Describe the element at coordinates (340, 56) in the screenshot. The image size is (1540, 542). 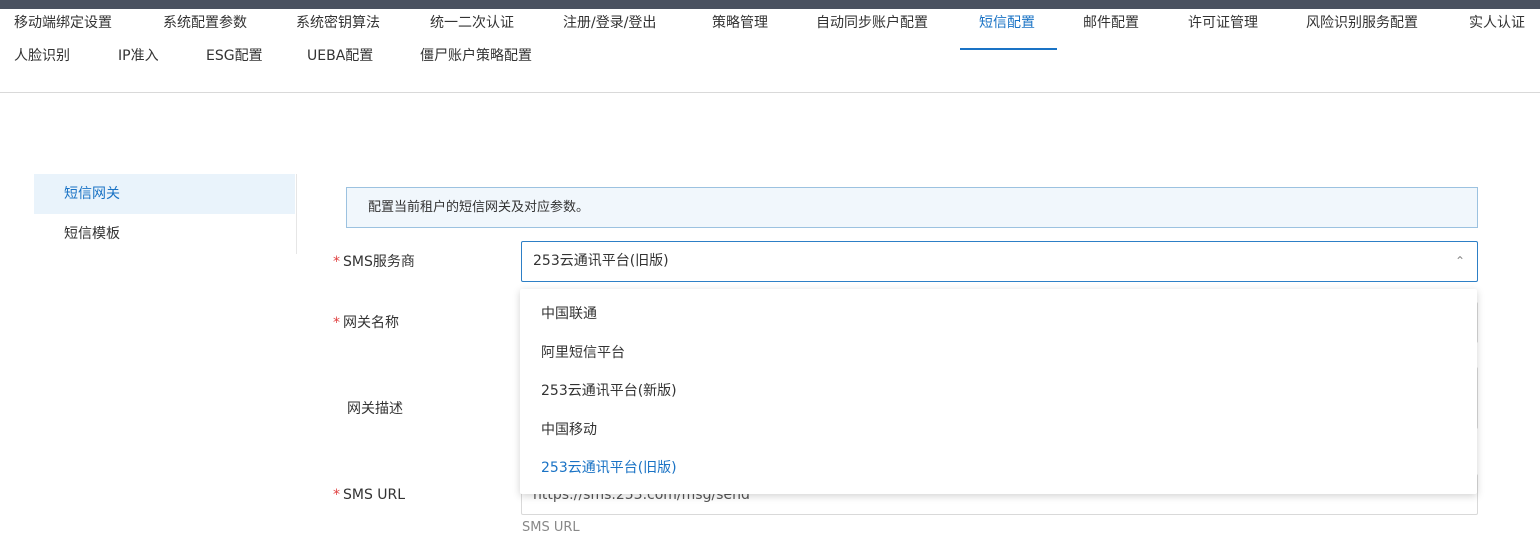
I see `tab-ueba: UEBA配置` at that location.